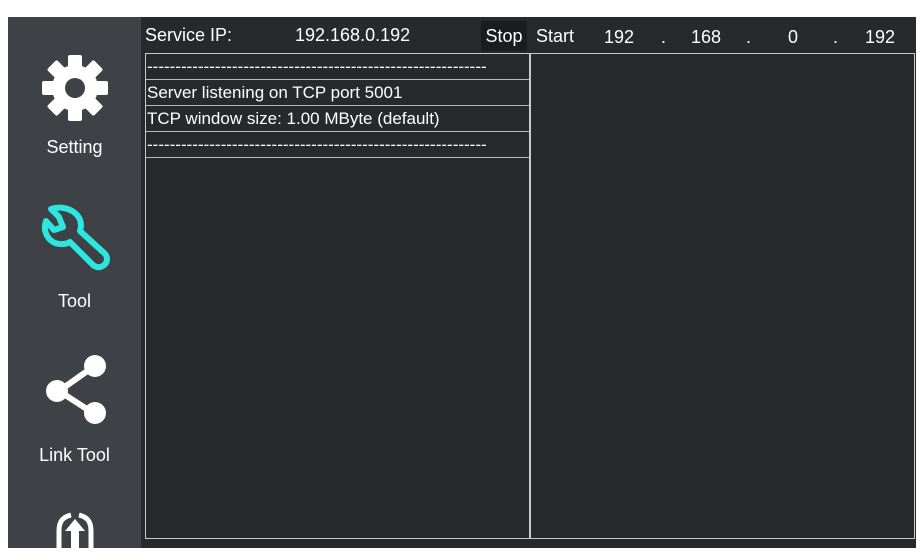 This screenshot has width=920, height=553. What do you see at coordinates (74, 391) in the screenshot?
I see `share-icon` at bounding box center [74, 391].